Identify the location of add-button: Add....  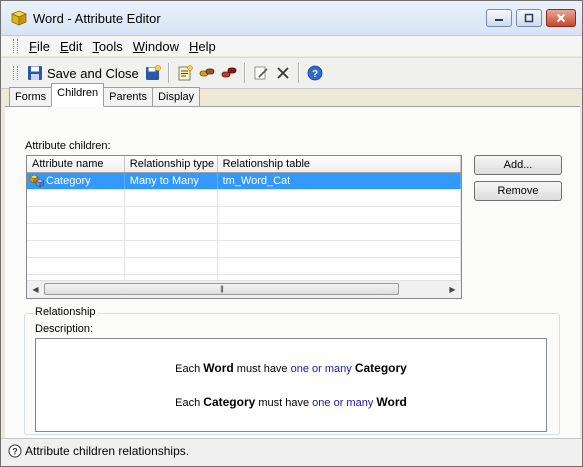
(518, 165).